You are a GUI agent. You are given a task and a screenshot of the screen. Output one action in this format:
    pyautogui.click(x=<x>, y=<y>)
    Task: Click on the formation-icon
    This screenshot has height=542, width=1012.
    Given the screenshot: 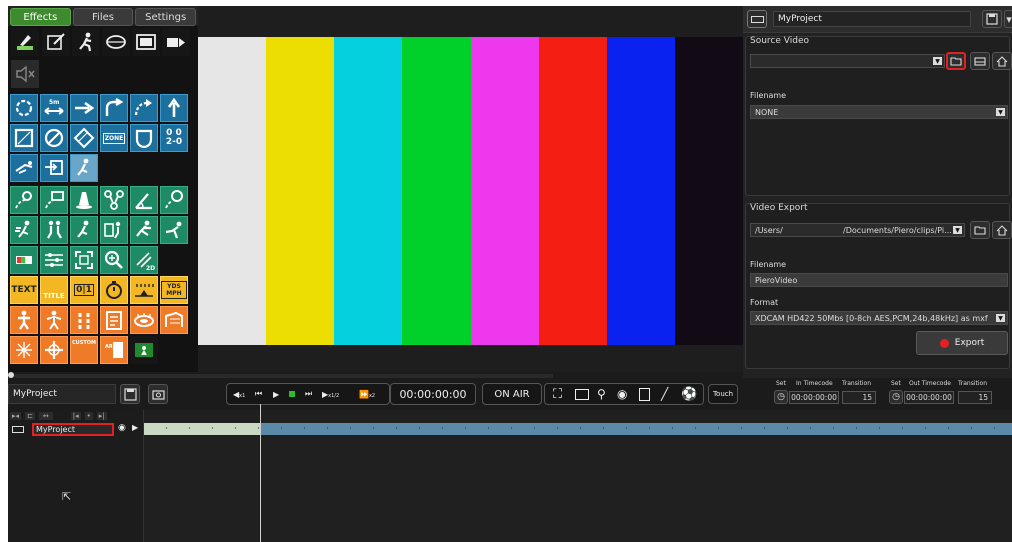 What is the action you would take?
    pyautogui.click(x=84, y=320)
    